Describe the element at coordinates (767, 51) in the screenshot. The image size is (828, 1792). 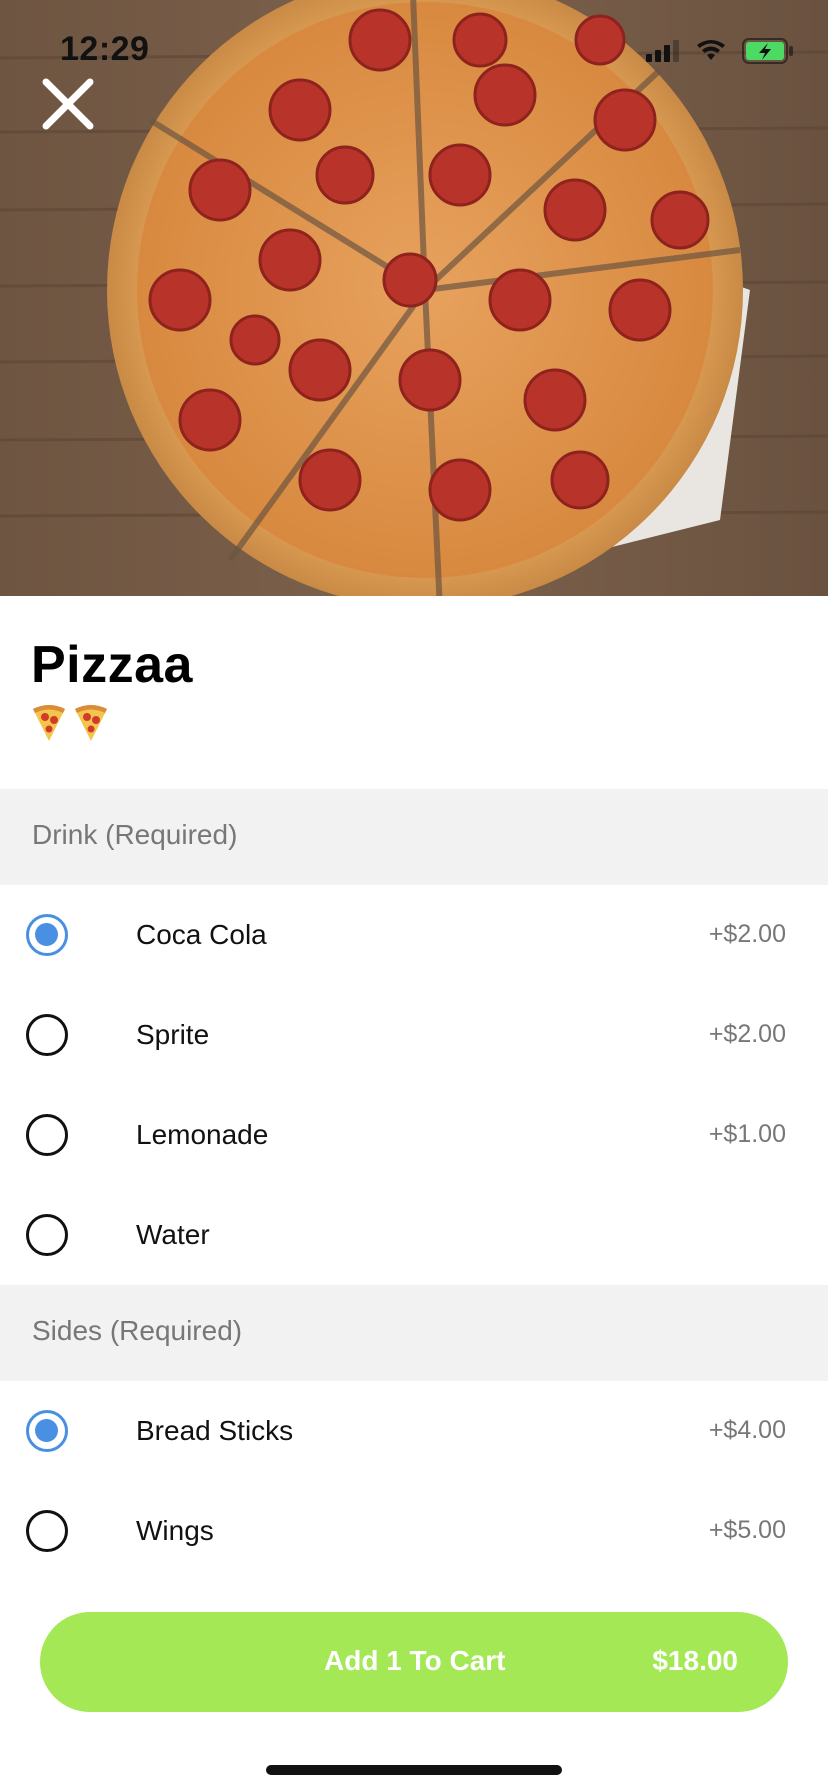
I see `battery-charging-icon` at that location.